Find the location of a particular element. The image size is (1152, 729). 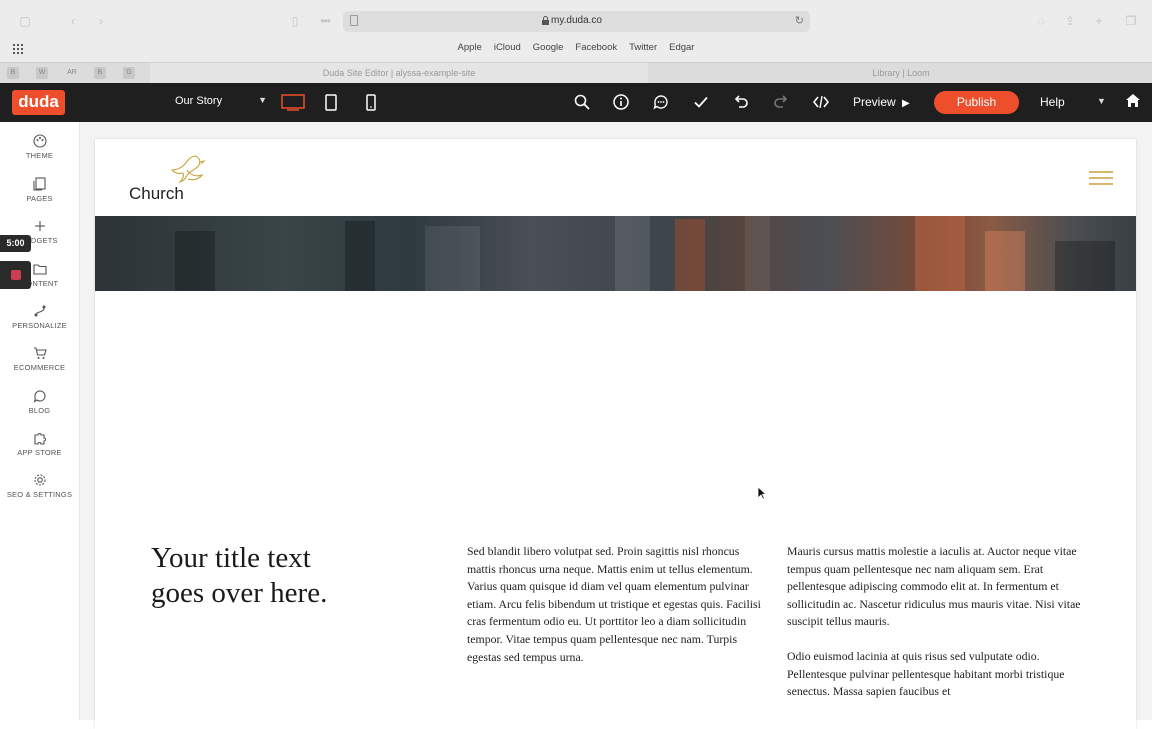

pinned-tab-3: AR is located at coordinates (72, 73).